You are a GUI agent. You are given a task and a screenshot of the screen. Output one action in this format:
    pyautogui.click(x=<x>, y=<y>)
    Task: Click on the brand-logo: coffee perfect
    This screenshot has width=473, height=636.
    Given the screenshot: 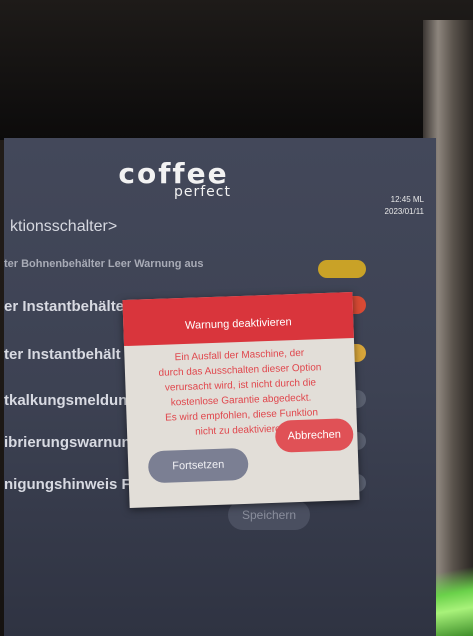 What is the action you would take?
    pyautogui.click(x=173, y=180)
    